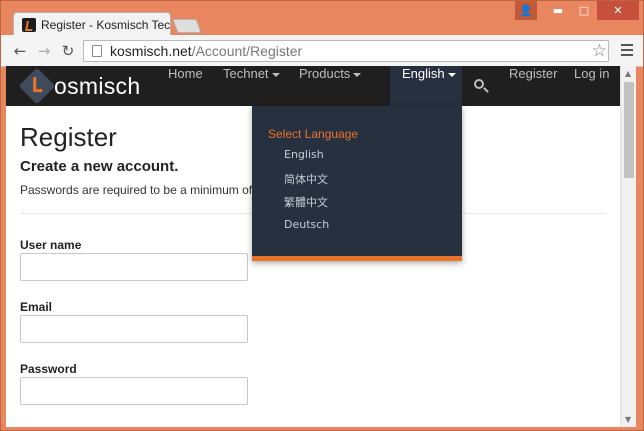 This screenshot has height=431, width=644. I want to click on logo-mark-icon, so click(37, 86).